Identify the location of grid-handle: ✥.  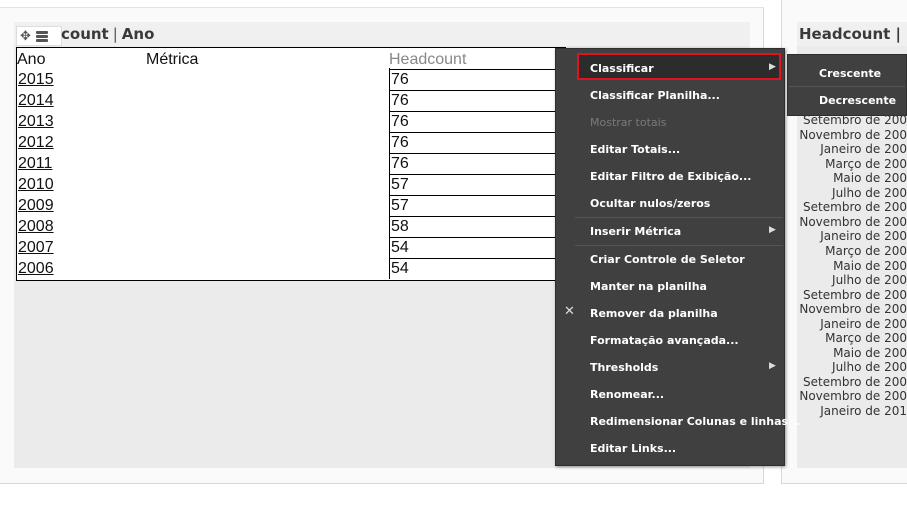
(39, 36).